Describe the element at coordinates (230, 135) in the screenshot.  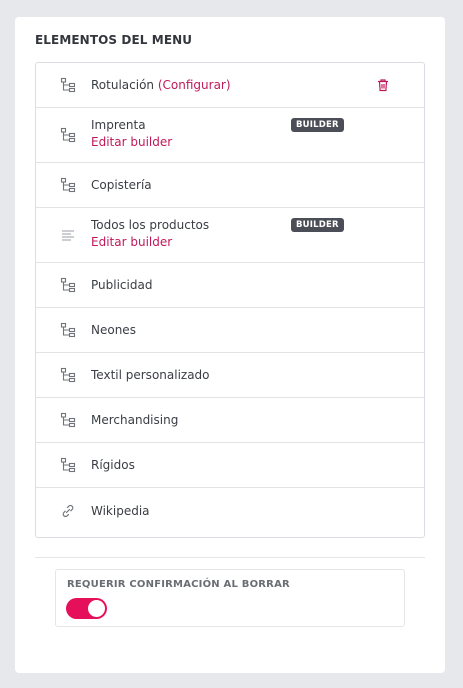
I see `menu-item-imprenta: Imprenta BUILDER Editar builder` at that location.